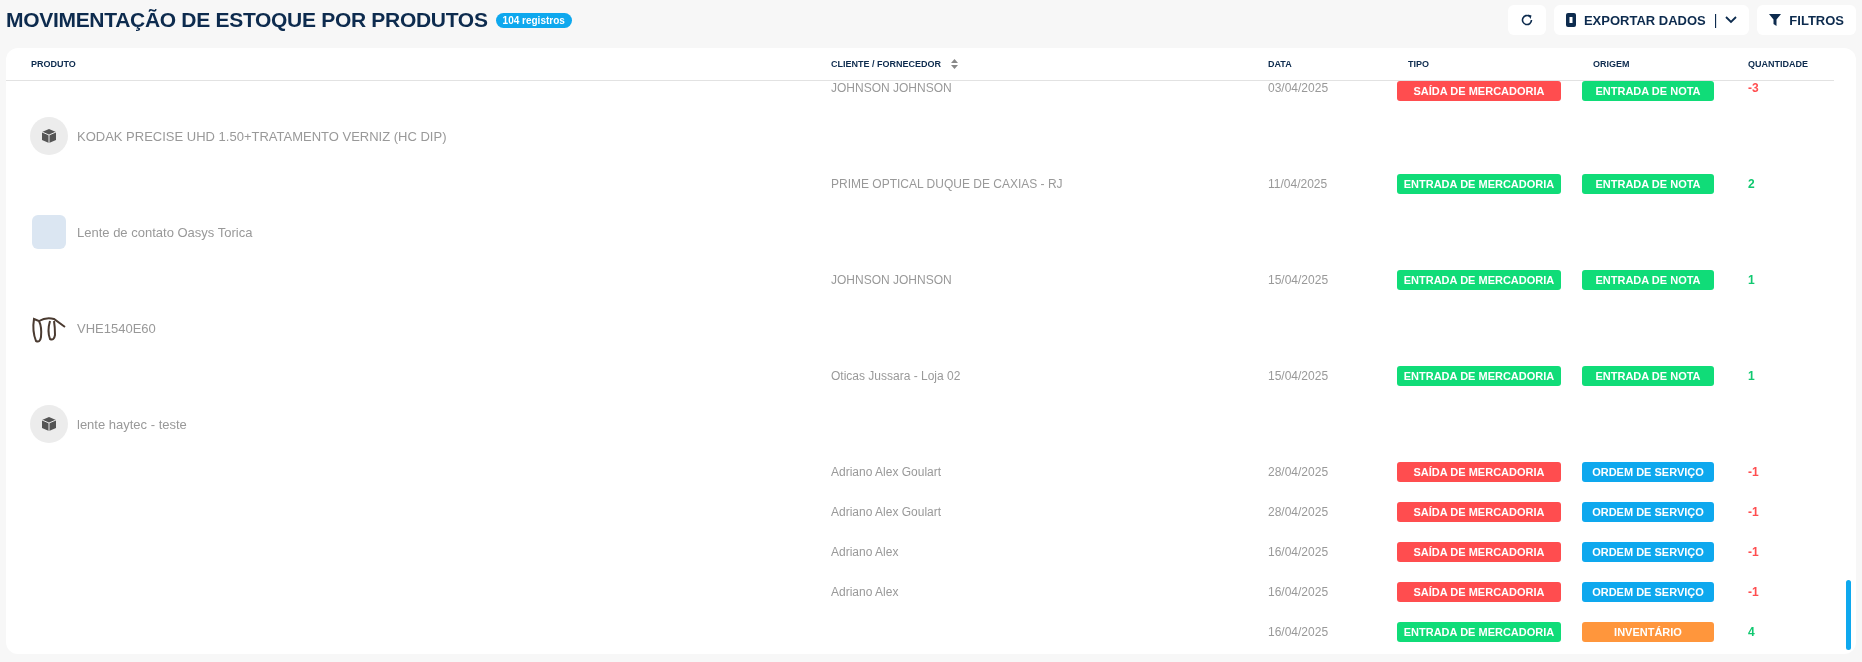  Describe the element at coordinates (1418, 64) in the screenshot. I see `column-header: TIPO` at that location.